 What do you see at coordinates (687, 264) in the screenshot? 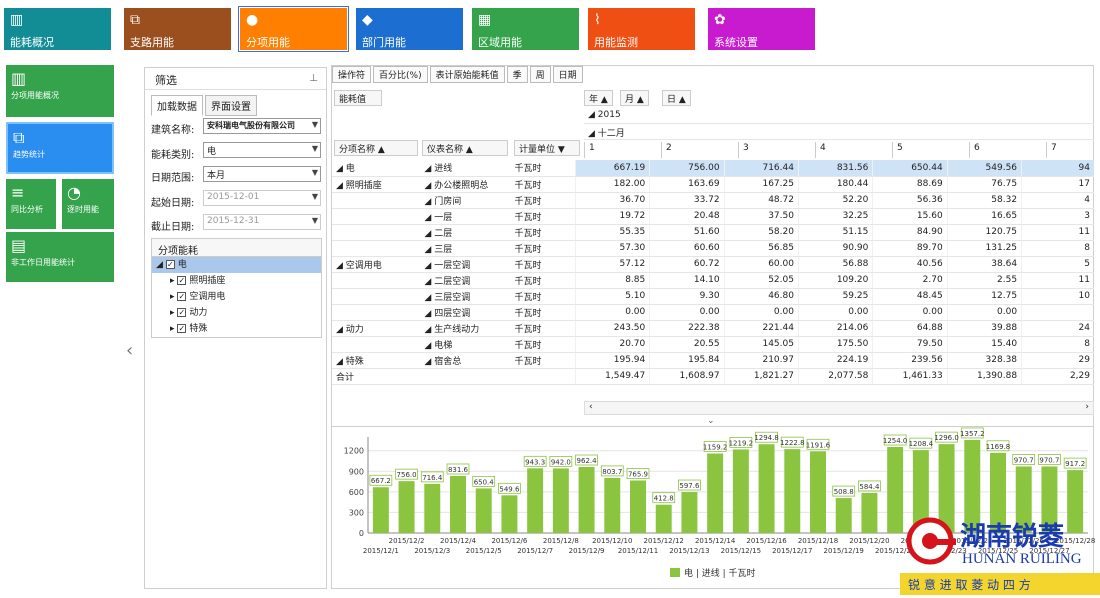
I see `value-cell: 60.72` at bounding box center [687, 264].